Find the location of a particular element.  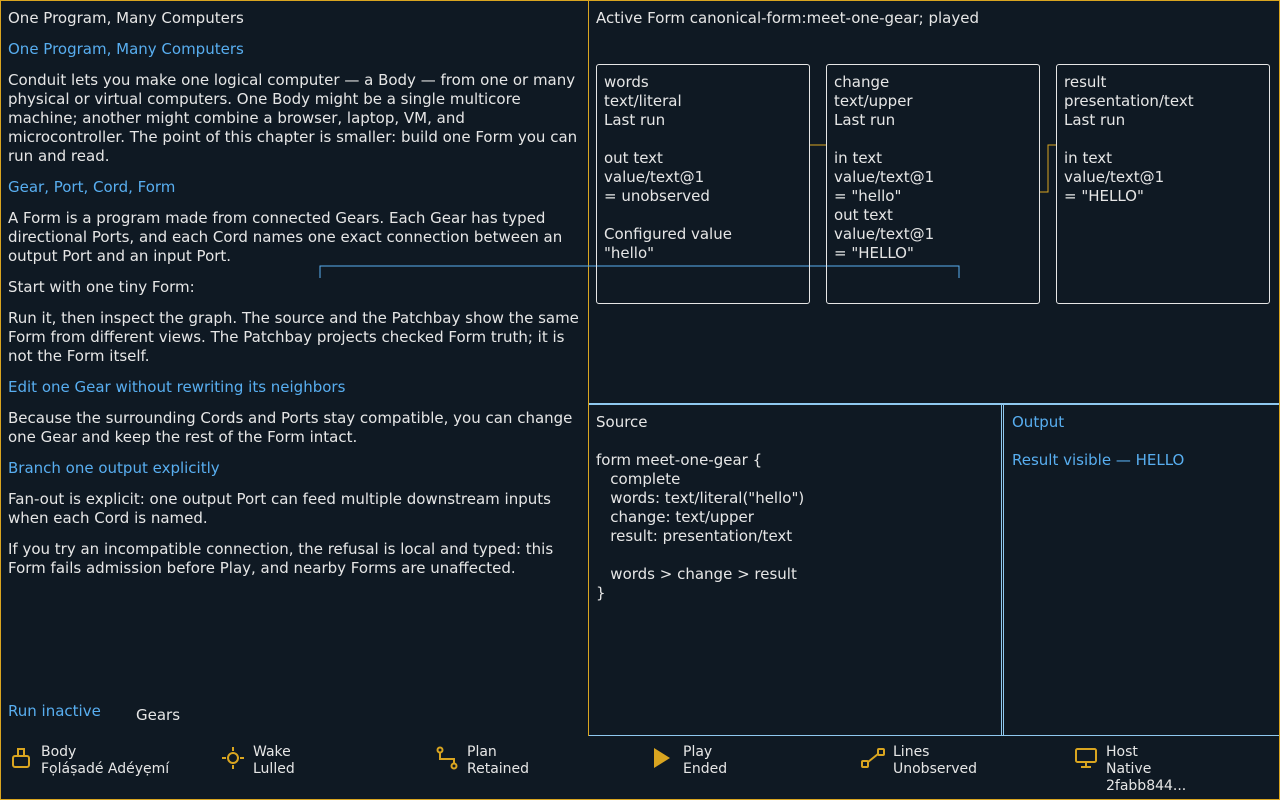

play-icon is located at coordinates (662, 758).